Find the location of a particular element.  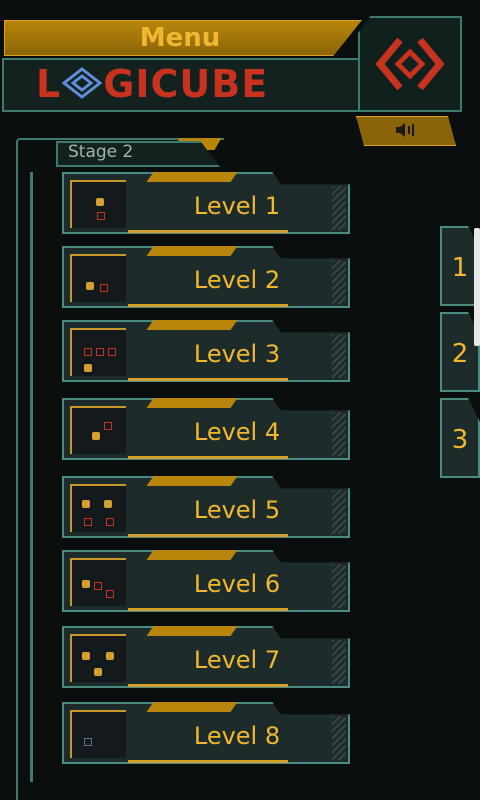

level-button-5: Level 5 is located at coordinates (206, 507).